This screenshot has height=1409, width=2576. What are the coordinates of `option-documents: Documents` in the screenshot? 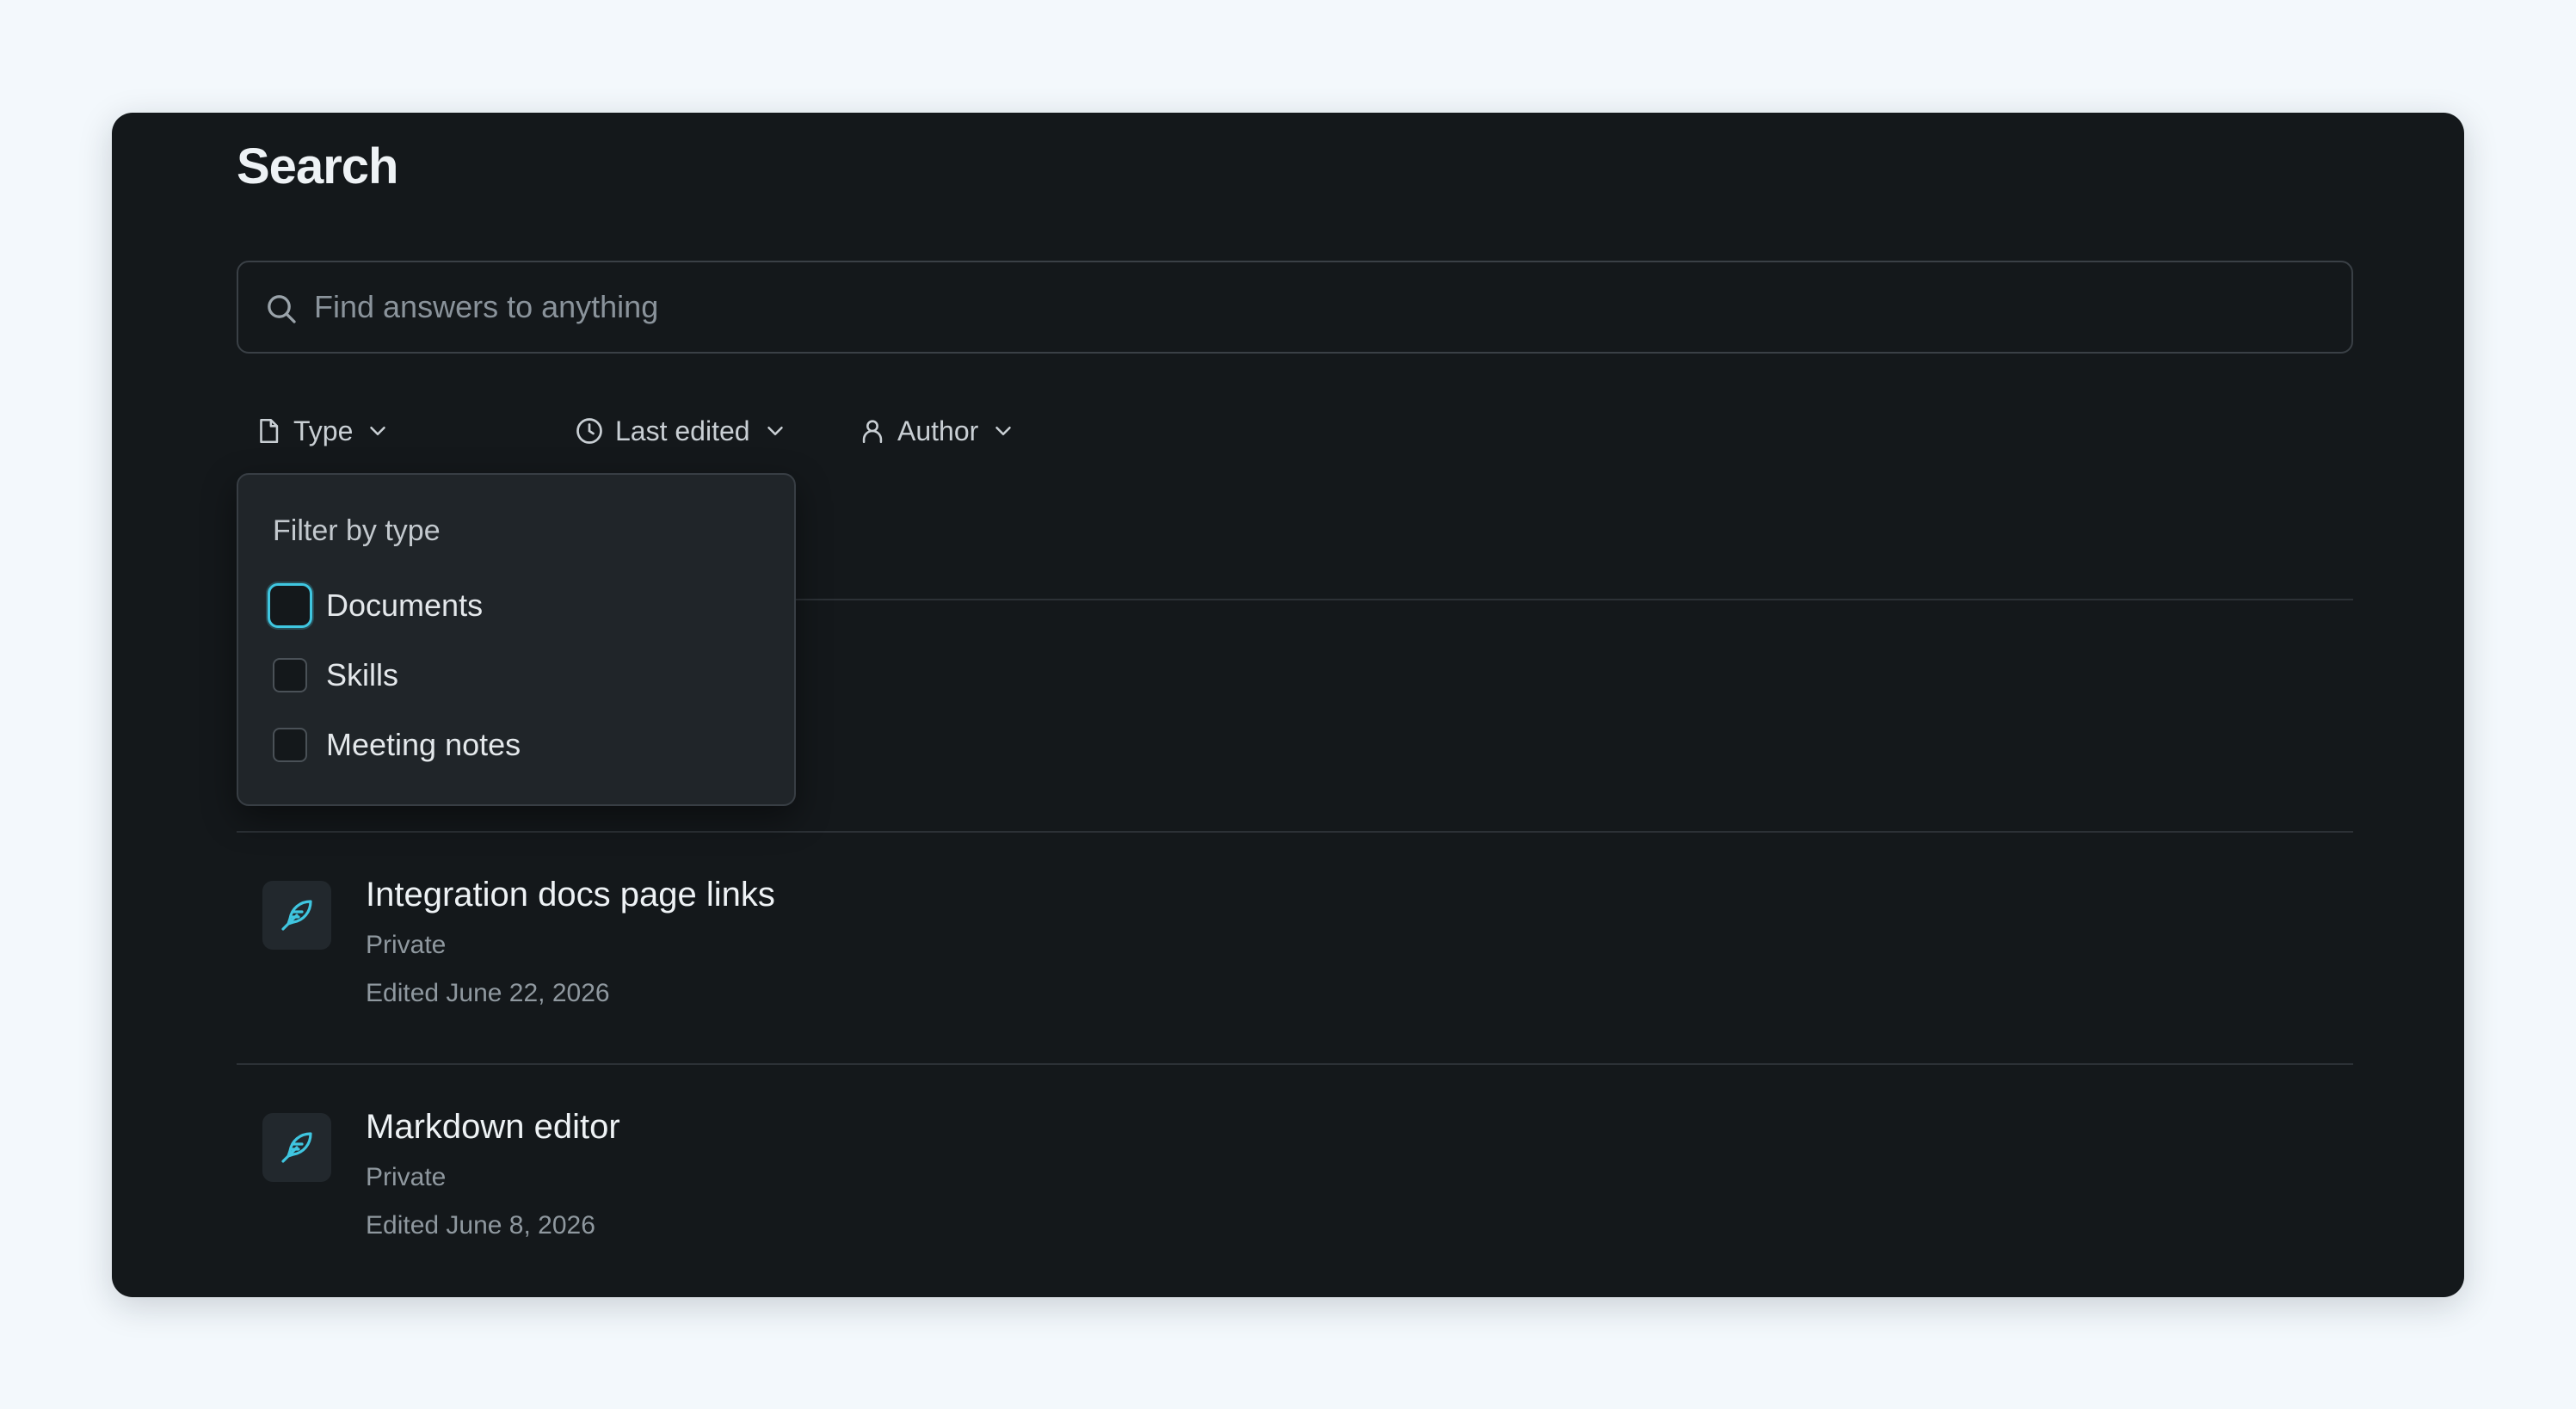 It's located at (376, 606).